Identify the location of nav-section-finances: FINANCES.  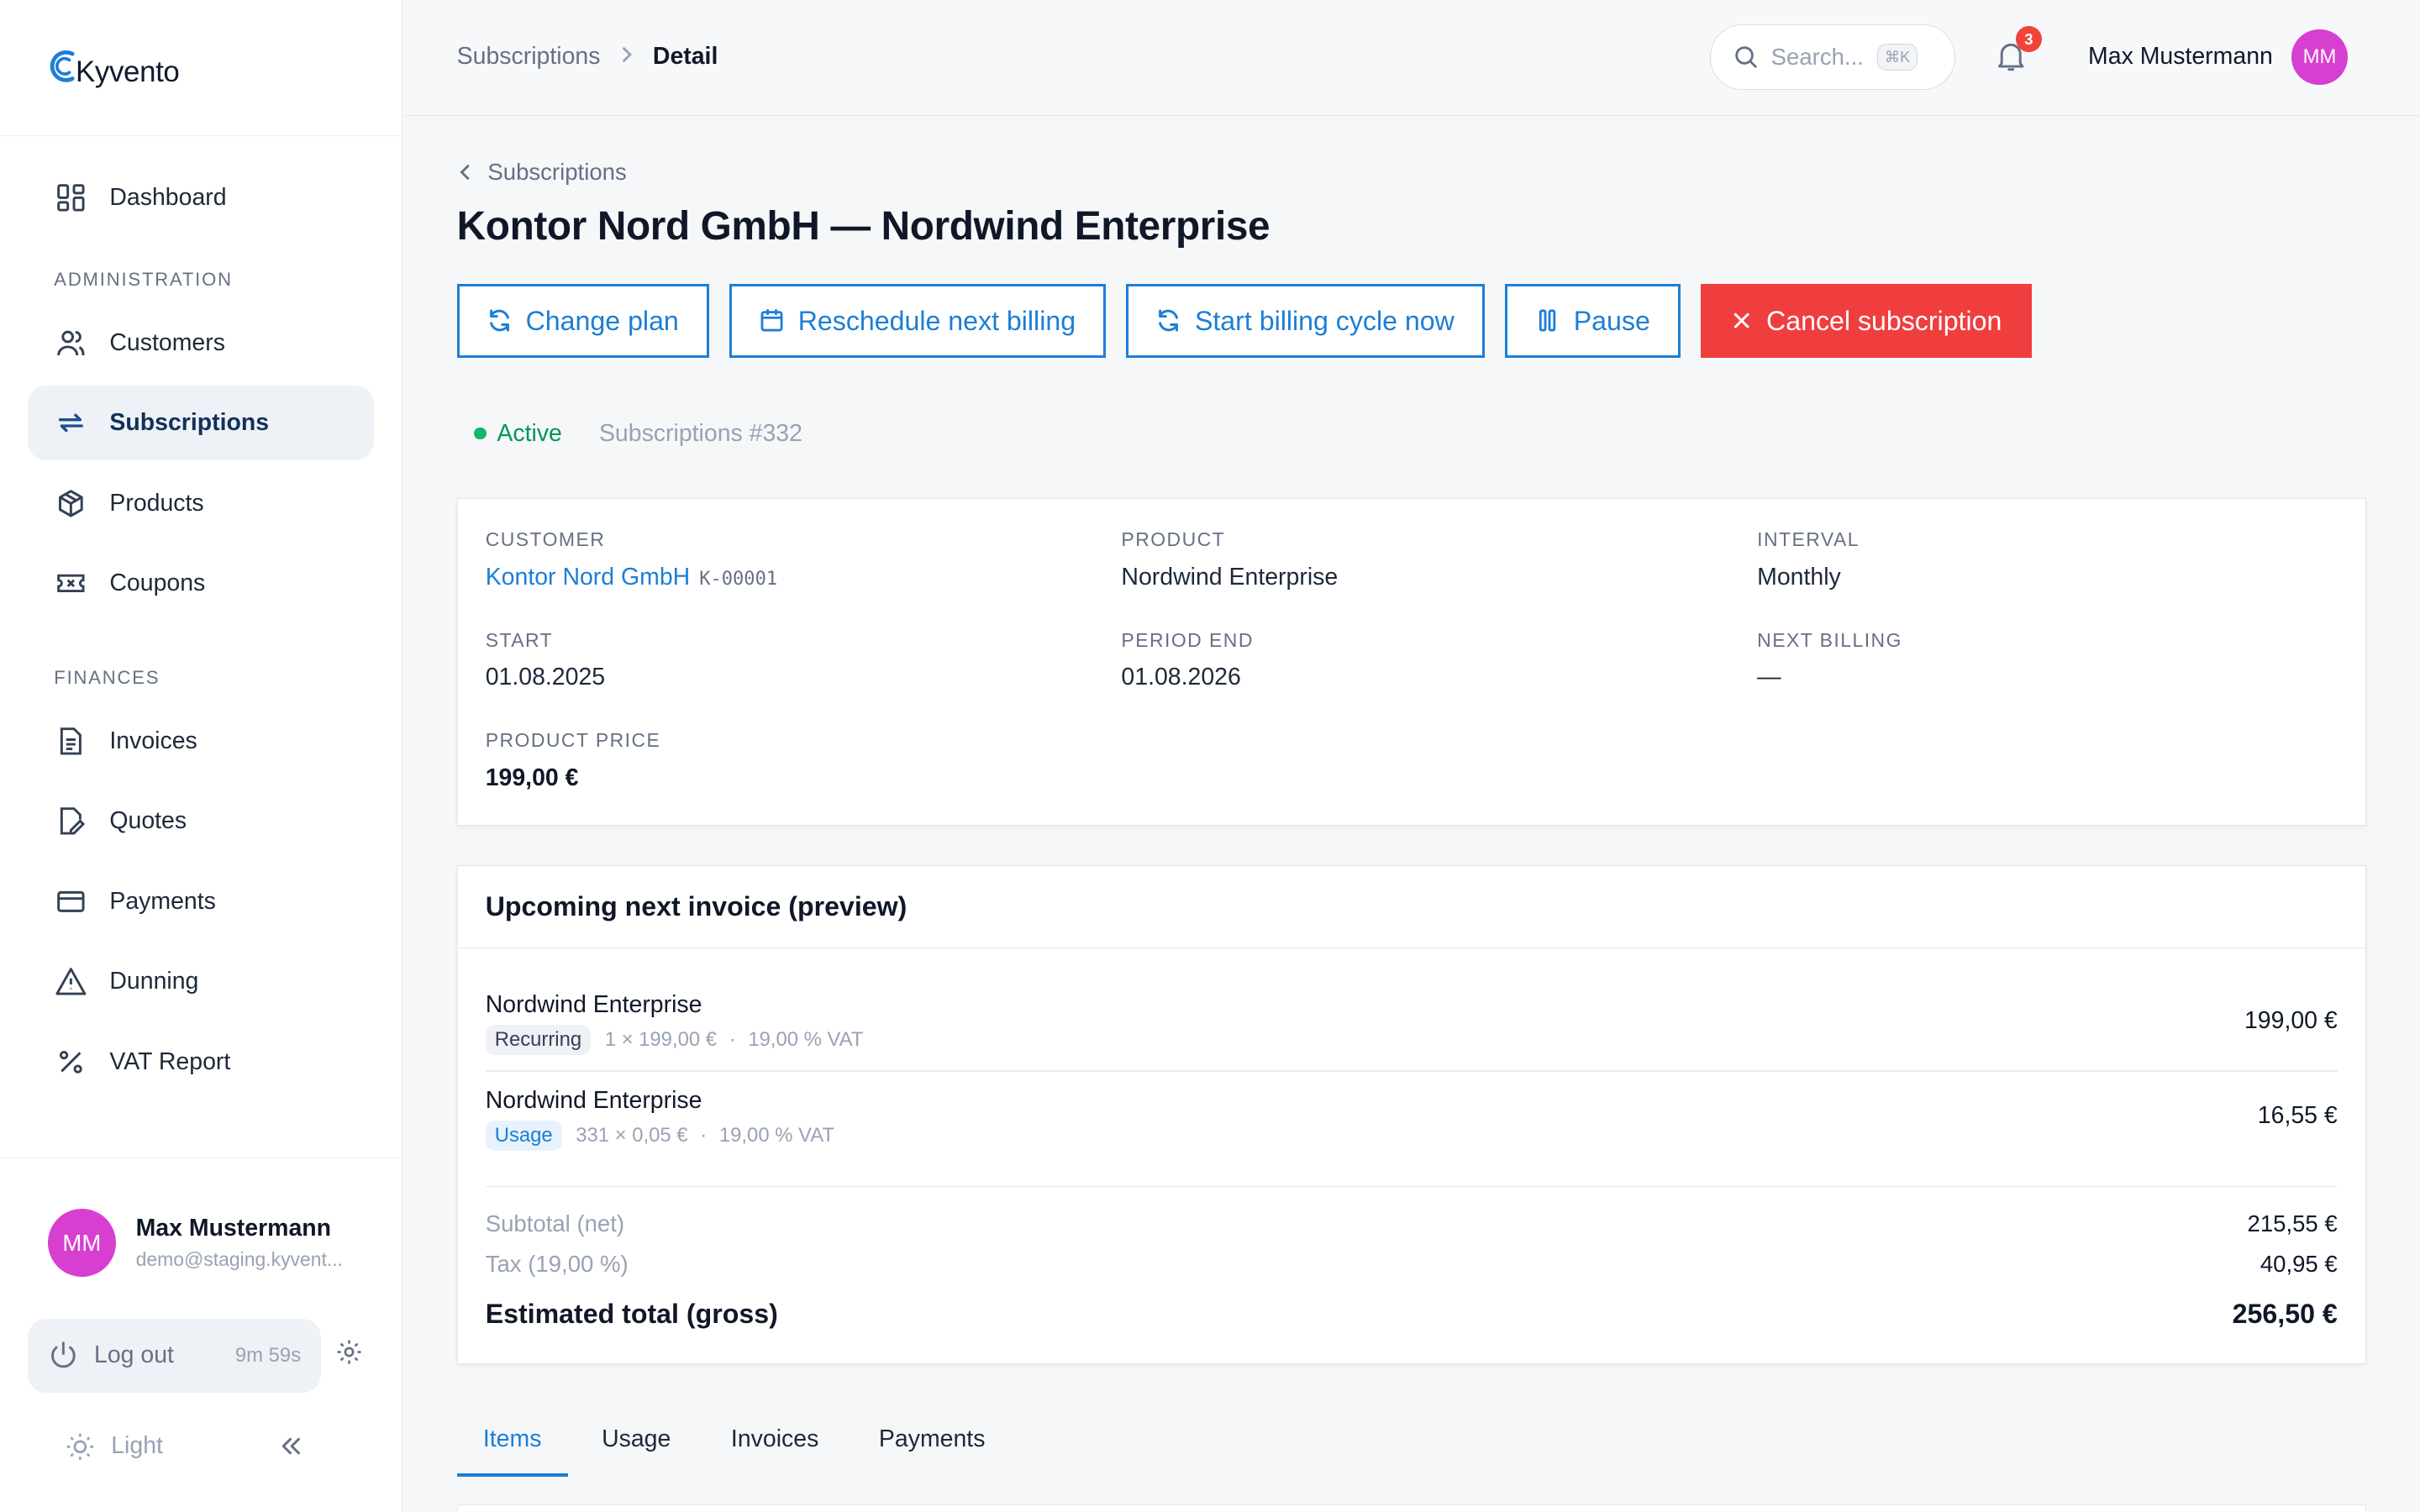
(107, 677).